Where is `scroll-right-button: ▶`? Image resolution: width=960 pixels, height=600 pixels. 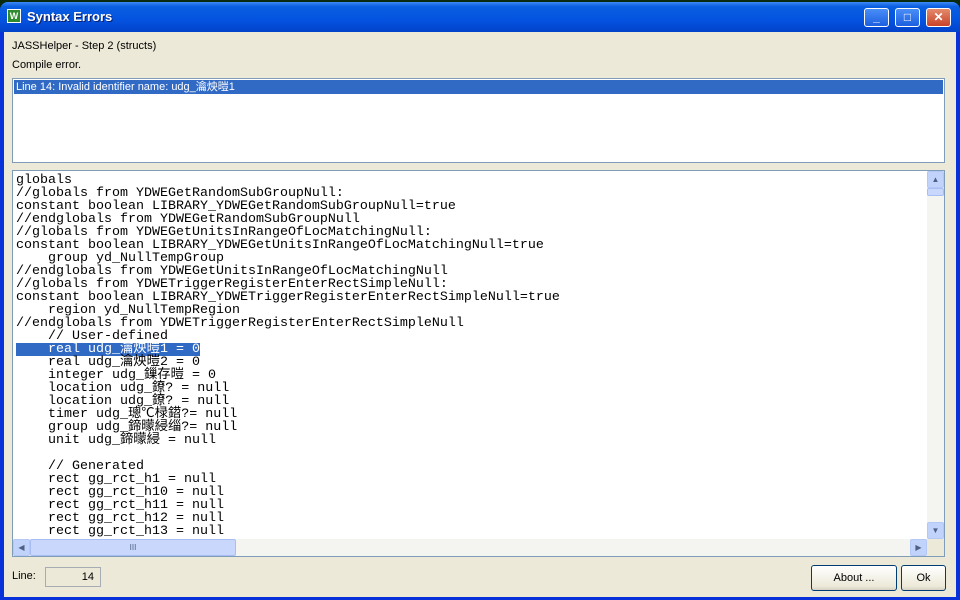 scroll-right-button: ▶ is located at coordinates (918, 547).